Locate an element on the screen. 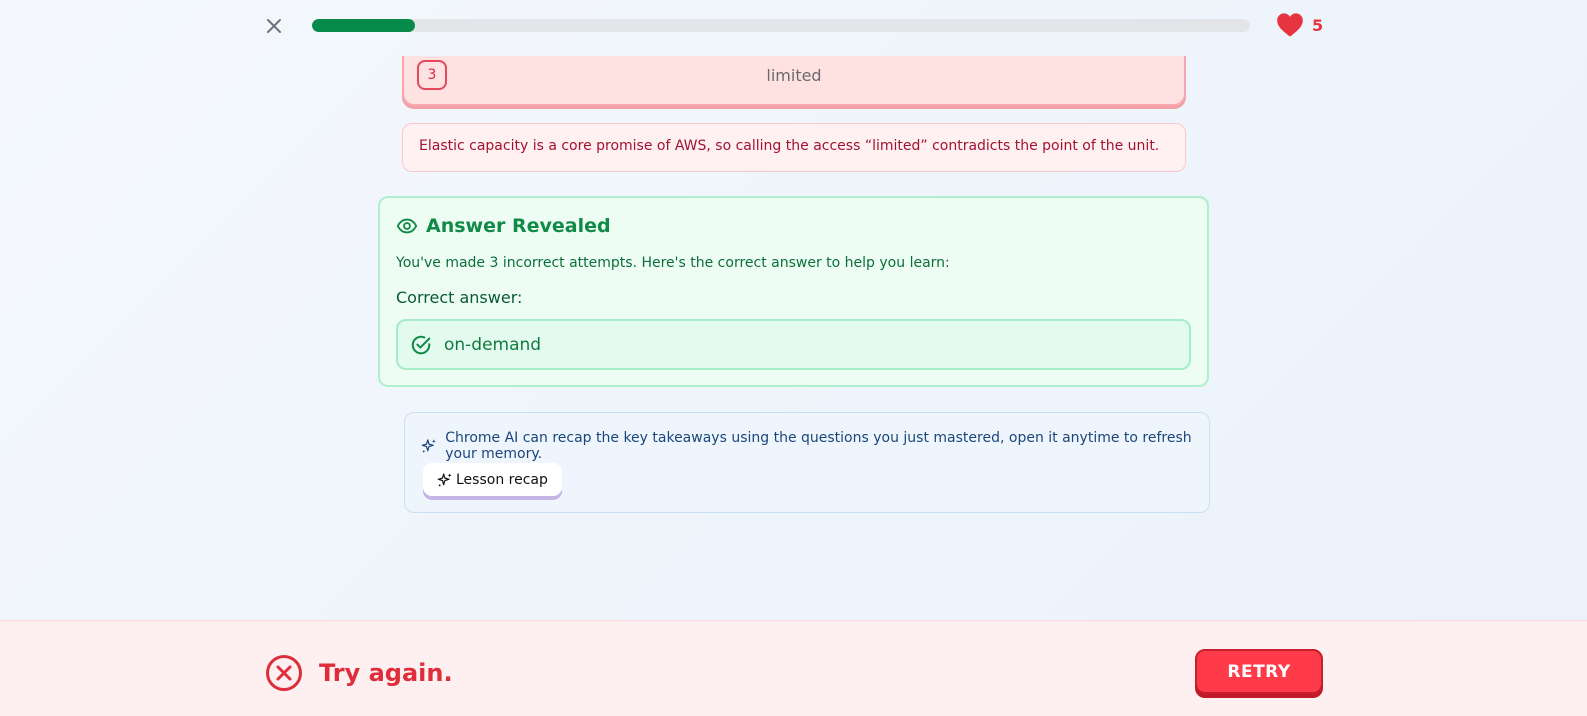  lesson-progress-fill is located at coordinates (364, 25).